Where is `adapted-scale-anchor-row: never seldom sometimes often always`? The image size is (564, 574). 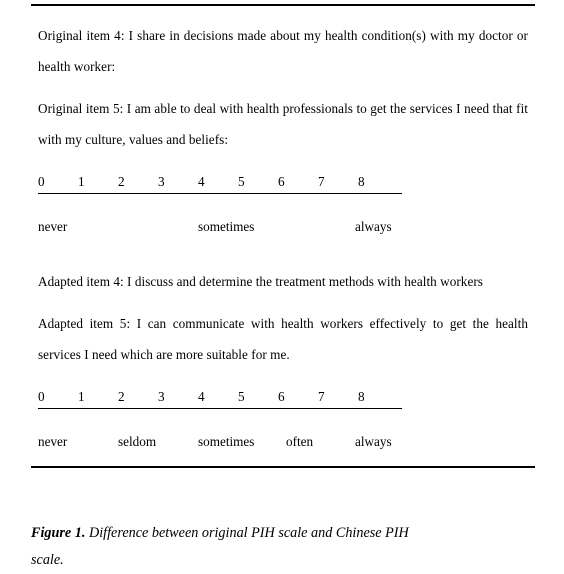 adapted-scale-anchor-row: never seldom sometimes often always is located at coordinates (220, 442).